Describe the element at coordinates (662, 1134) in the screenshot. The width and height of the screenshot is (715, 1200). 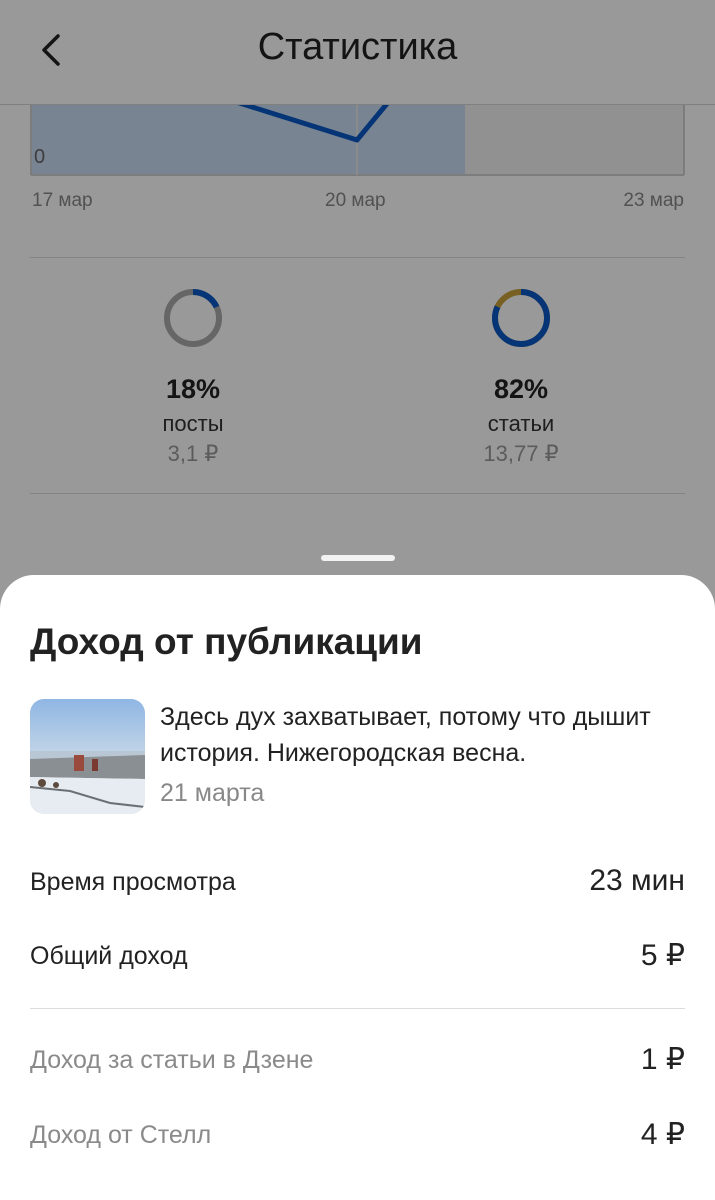
I see `row-value: 4 ₽` at that location.